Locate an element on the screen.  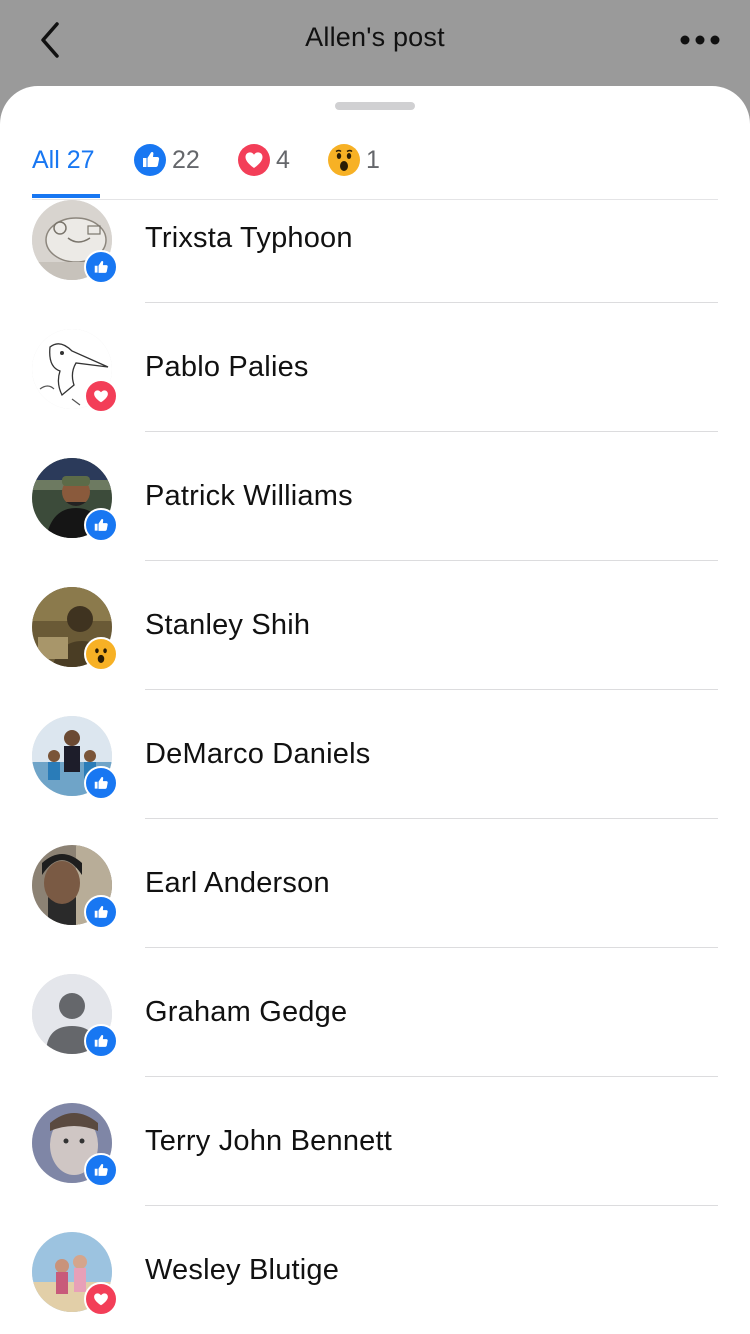
list-item: Wesley Blutige is located at coordinates (375, 1270).